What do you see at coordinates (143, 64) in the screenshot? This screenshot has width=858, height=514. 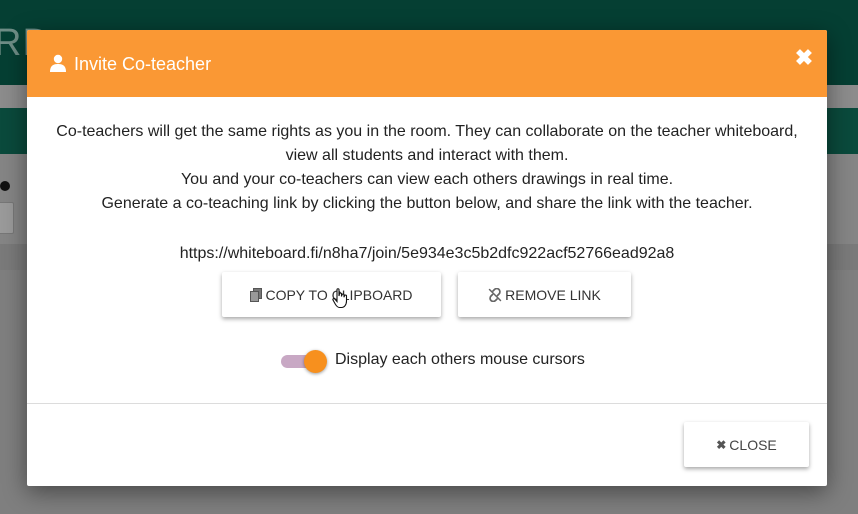 I see `dialog-title: Invite Co-teacher` at bounding box center [143, 64].